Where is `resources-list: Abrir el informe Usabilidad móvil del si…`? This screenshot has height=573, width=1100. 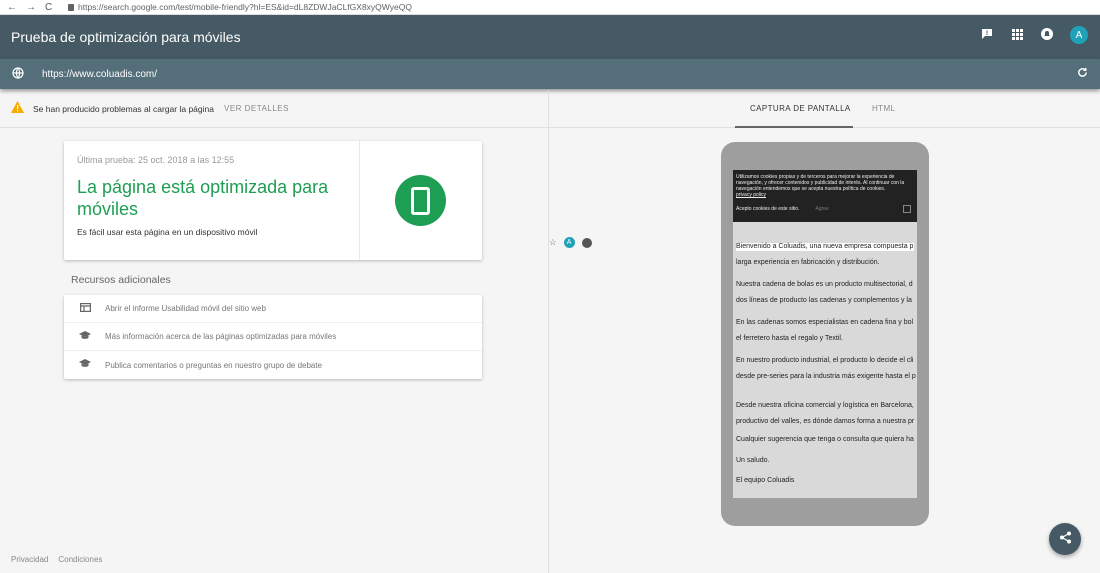 resources-list: Abrir el informe Usabilidad móvil del si… is located at coordinates (273, 337).